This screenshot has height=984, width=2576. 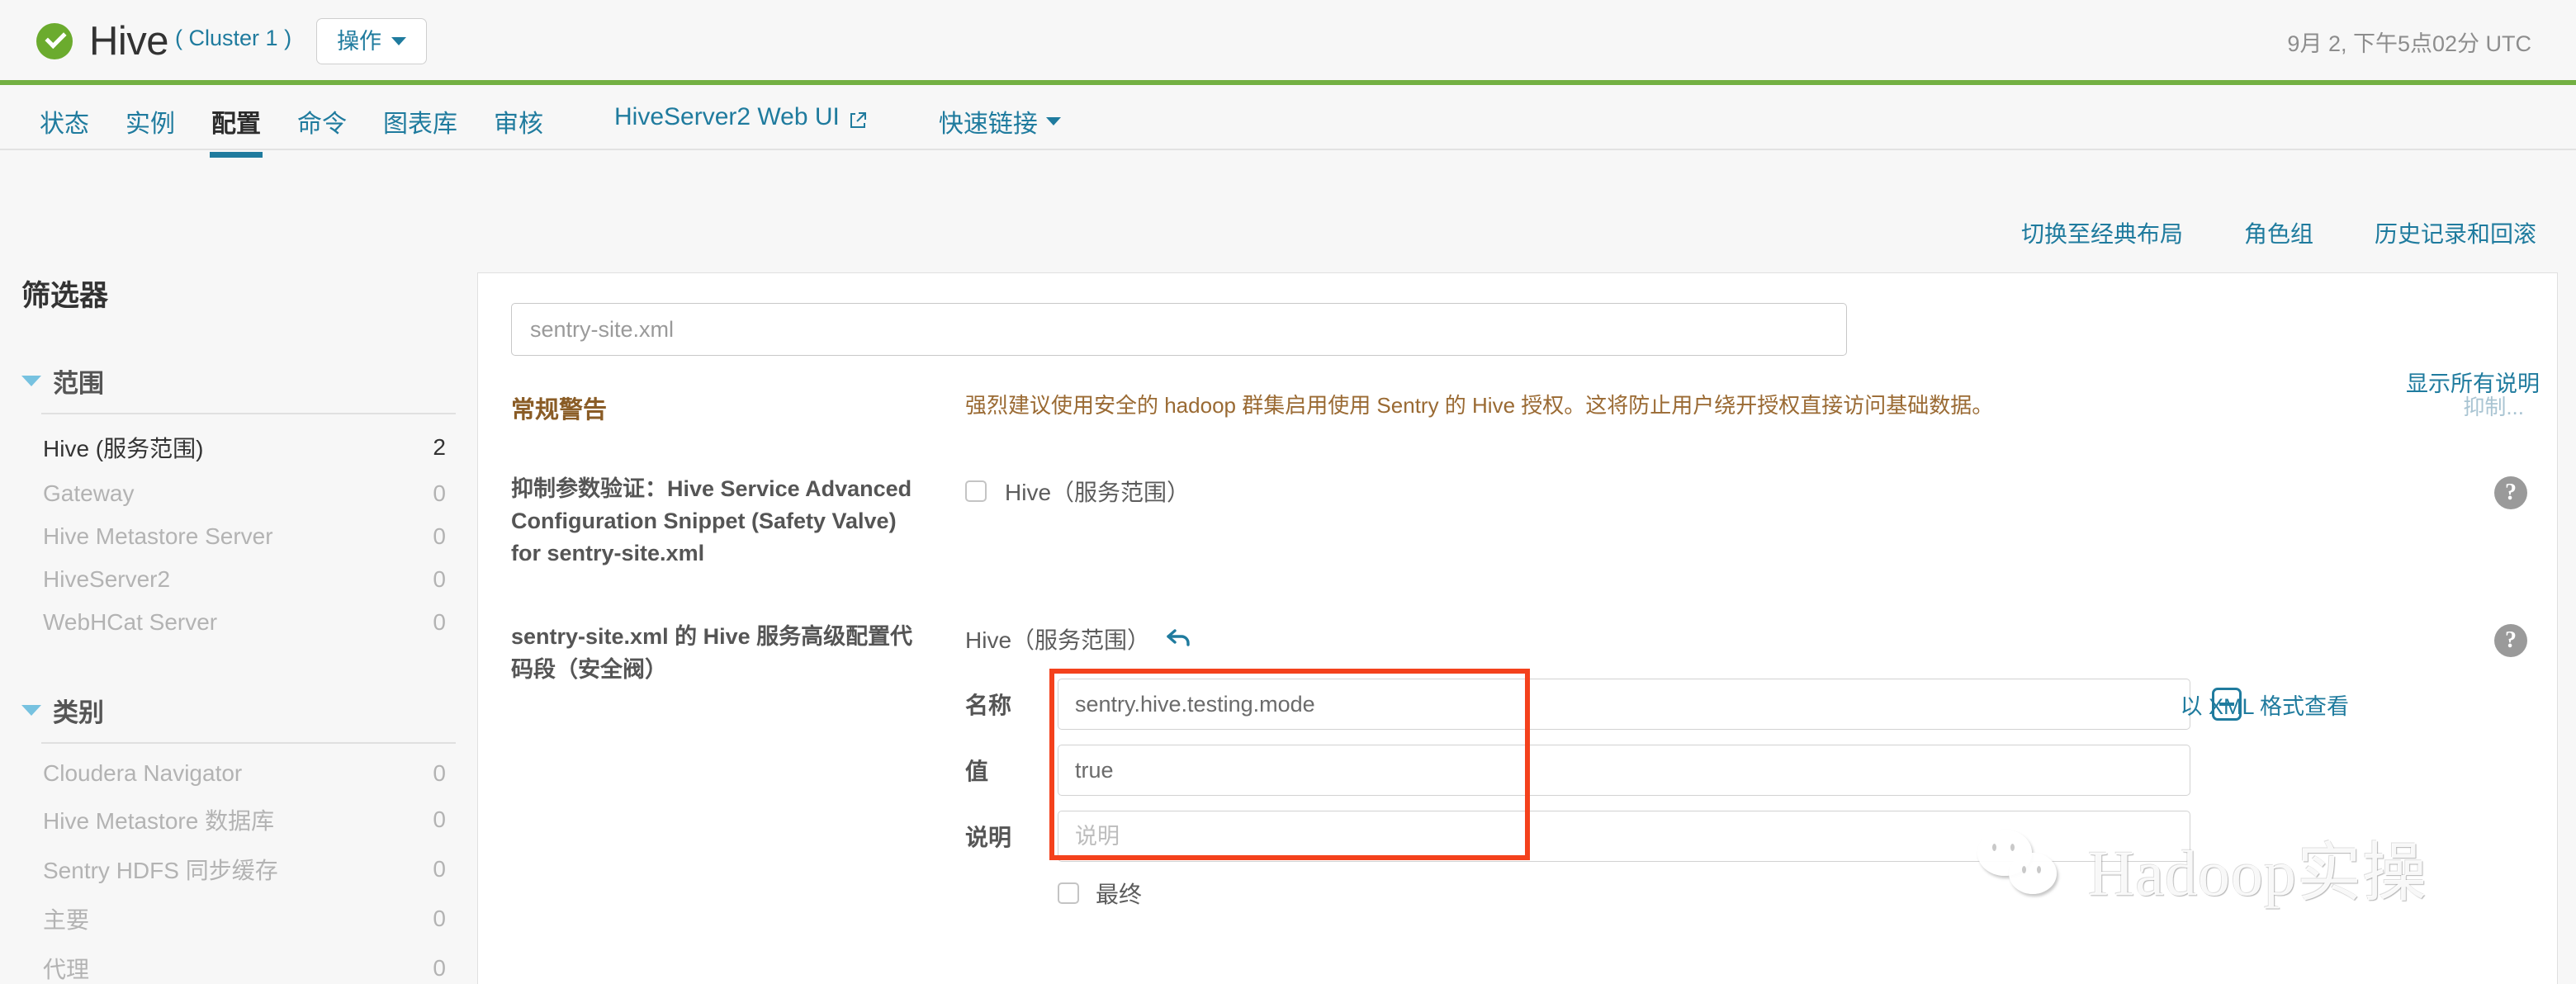 I want to click on actions-button-label: 操作, so click(x=359, y=41).